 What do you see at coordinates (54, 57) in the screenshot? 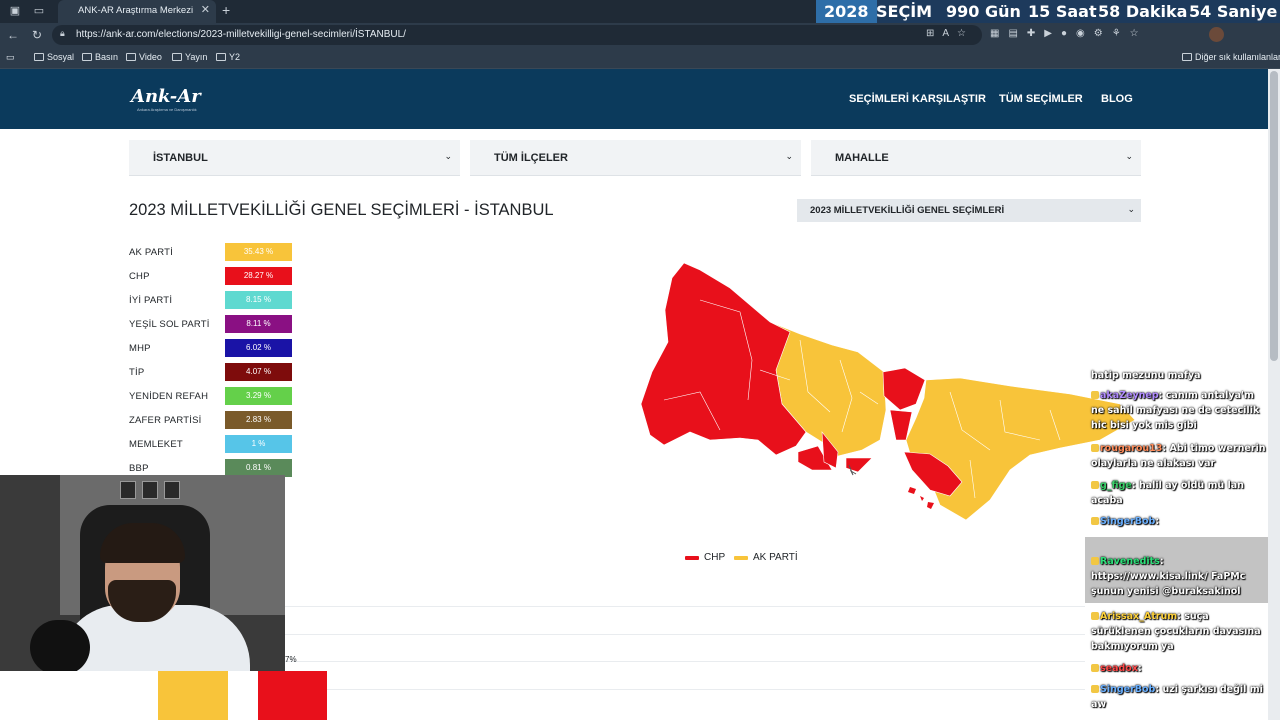
I see `bookmark-sosyal: Sosyal` at bounding box center [54, 57].